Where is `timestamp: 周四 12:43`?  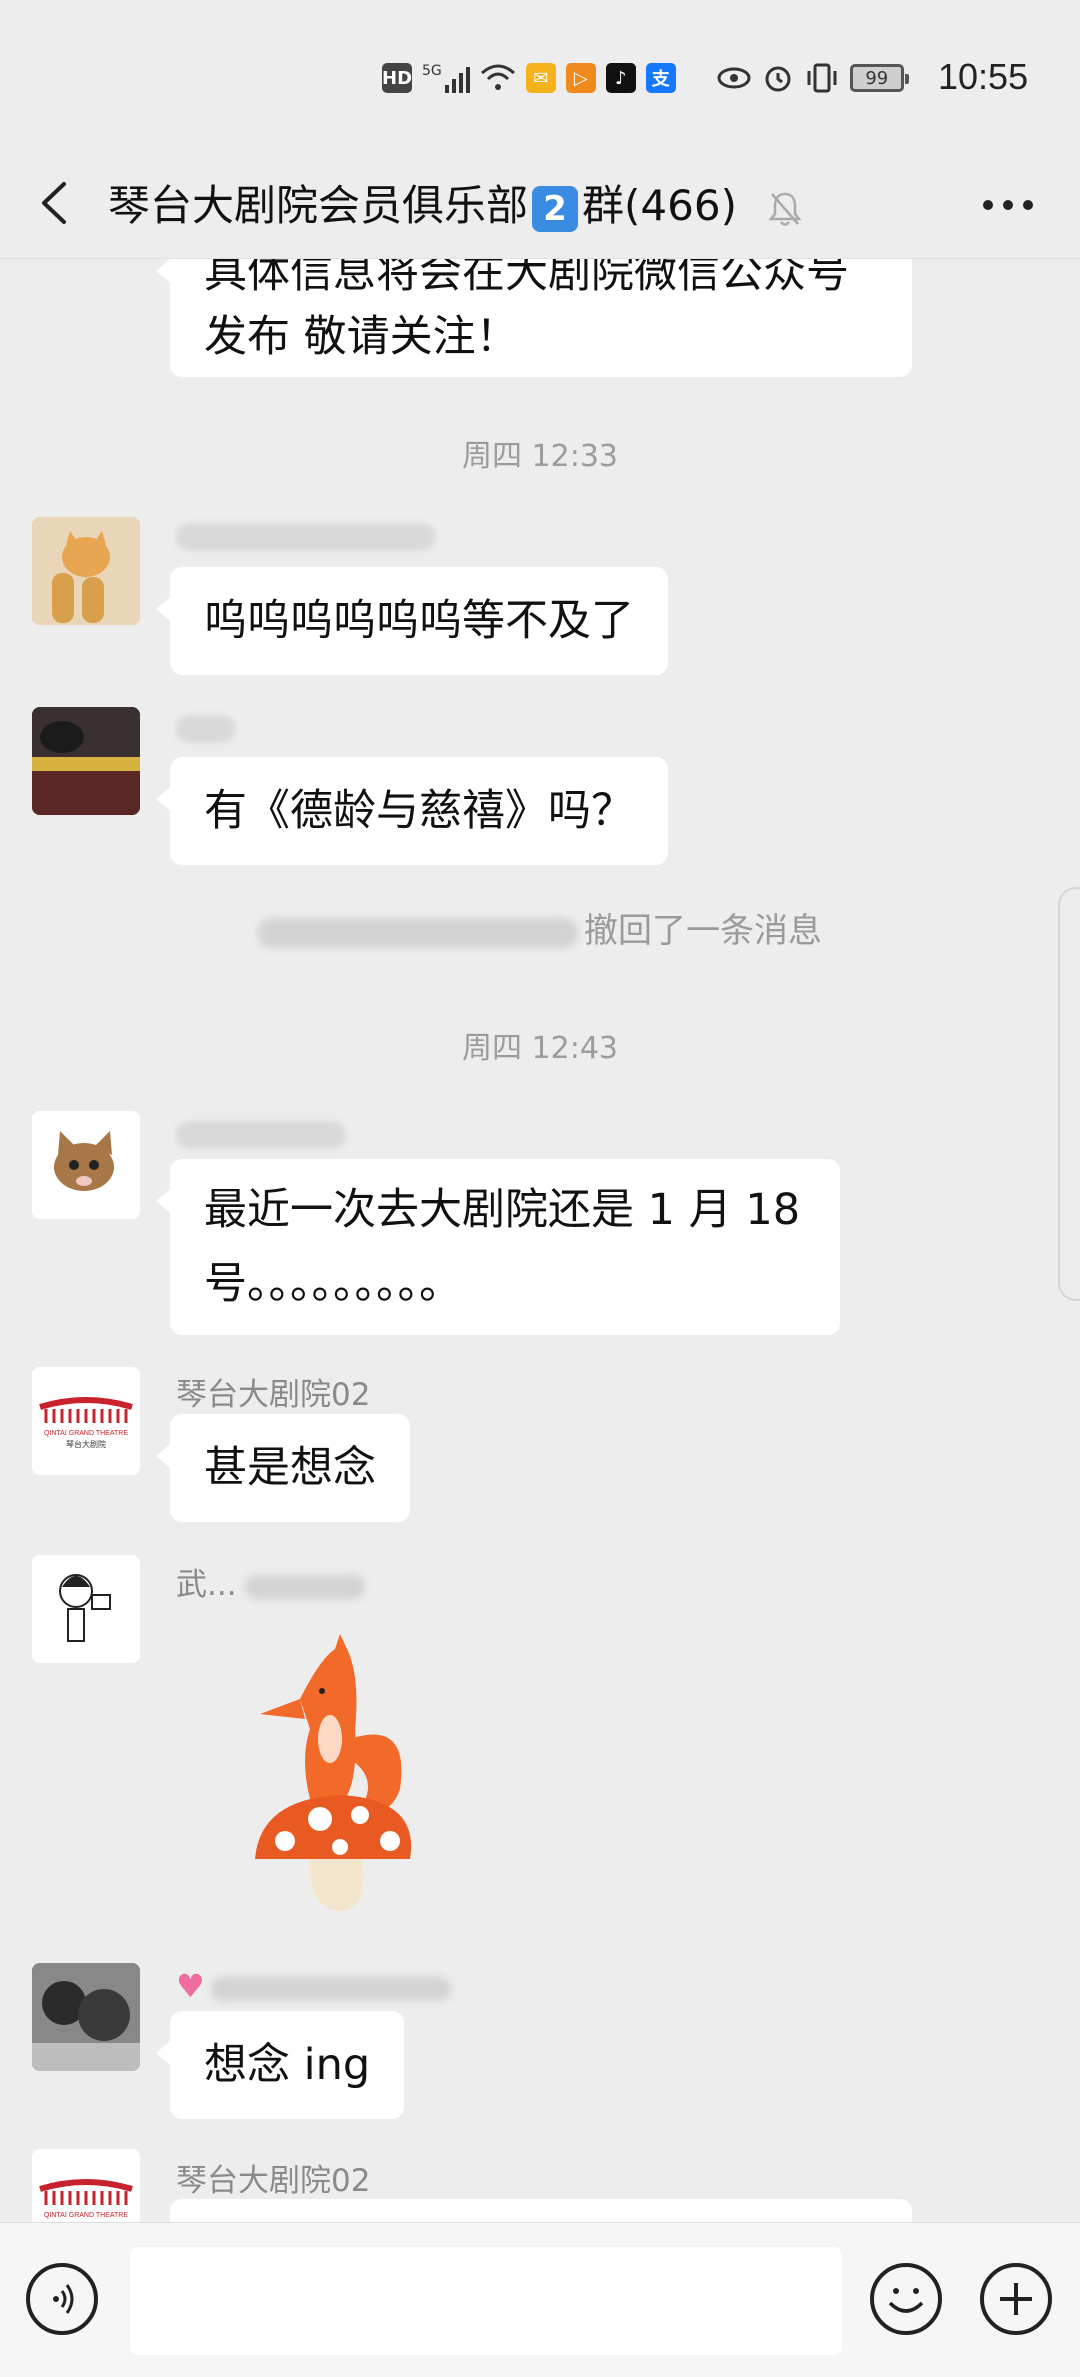
timestamp: 周四 12:43 is located at coordinates (540, 1048).